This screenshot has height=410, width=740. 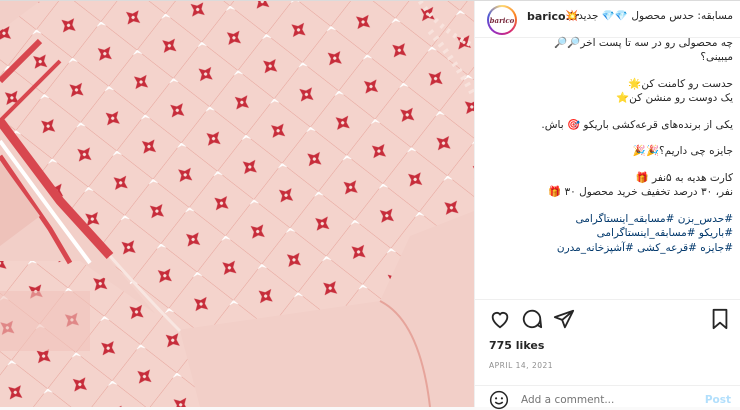 I want to click on post-date: APRIL 14, 2021, so click(x=521, y=365).